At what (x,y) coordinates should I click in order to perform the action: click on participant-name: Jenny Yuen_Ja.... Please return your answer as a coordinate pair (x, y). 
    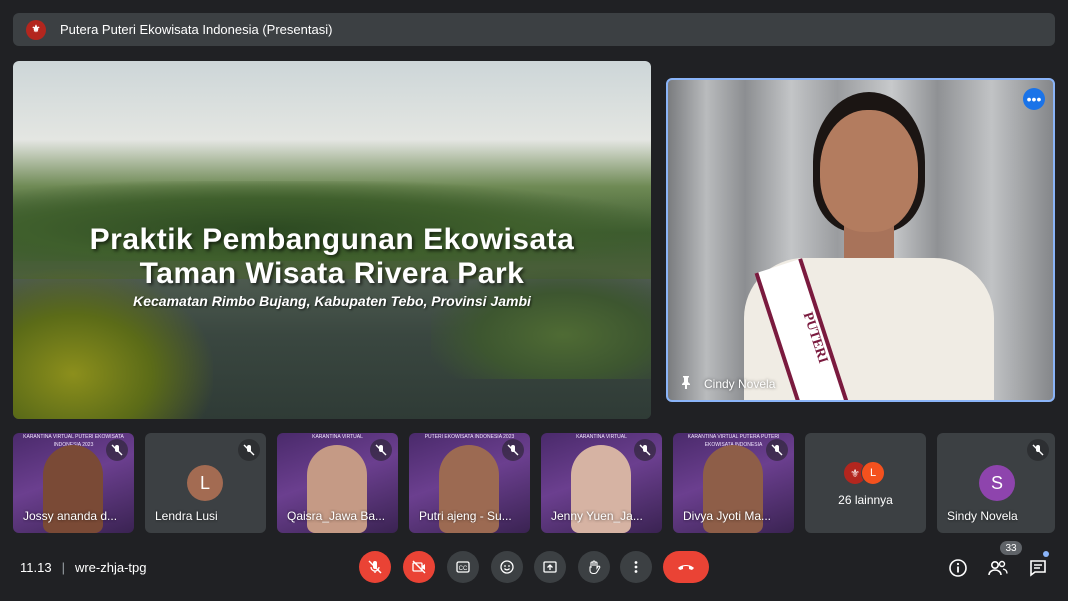
    Looking at the image, I should click on (597, 516).